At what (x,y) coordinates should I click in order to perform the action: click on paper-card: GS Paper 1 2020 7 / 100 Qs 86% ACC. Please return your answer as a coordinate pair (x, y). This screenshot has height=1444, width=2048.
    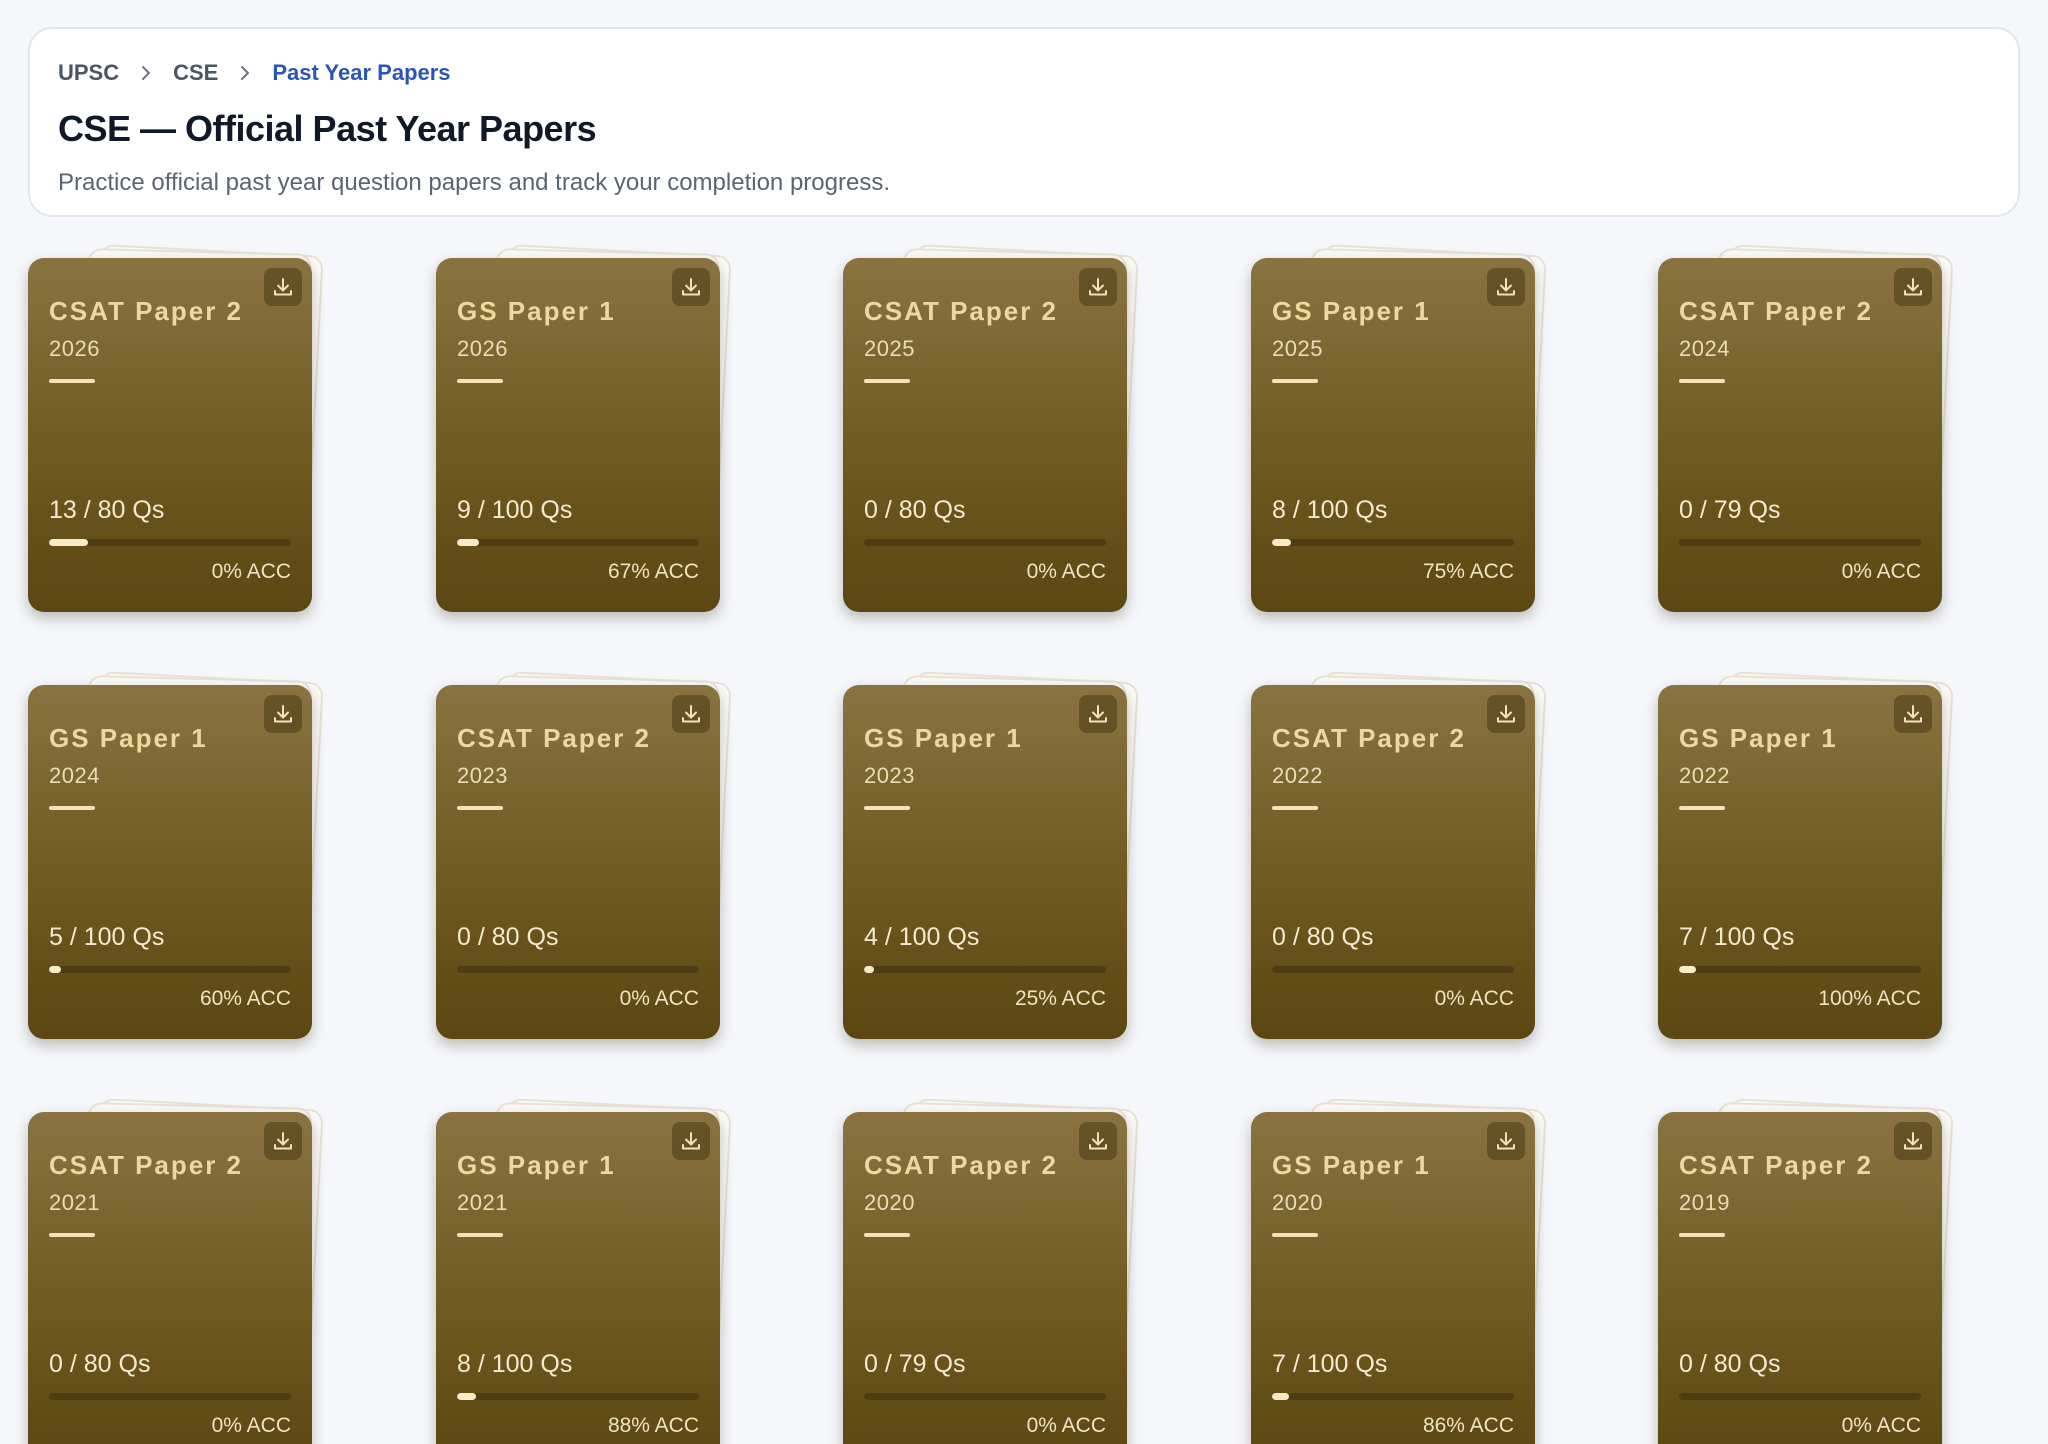
    Looking at the image, I should click on (1393, 1278).